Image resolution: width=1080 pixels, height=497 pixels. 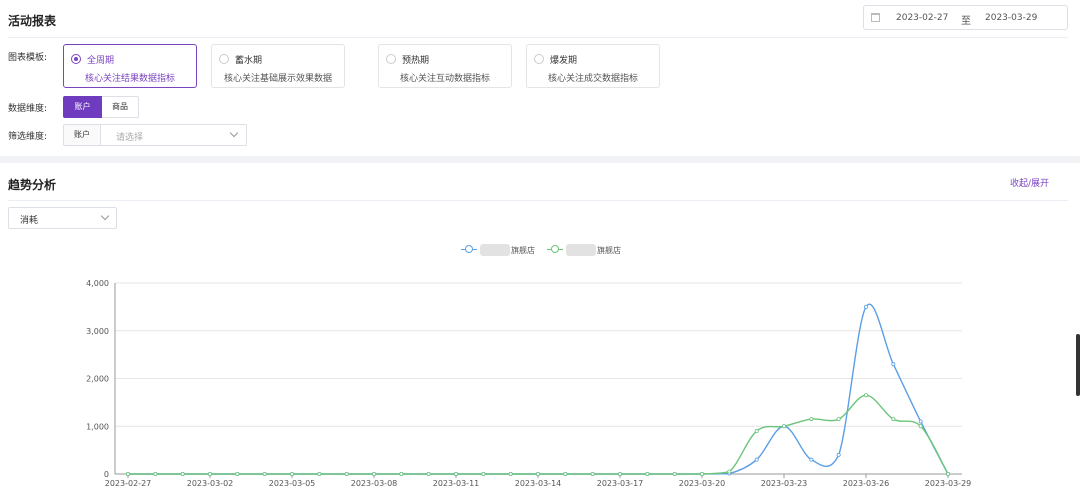 What do you see at coordinates (784, 483) in the screenshot?
I see `x-tick-label: 2023-03-23` at bounding box center [784, 483].